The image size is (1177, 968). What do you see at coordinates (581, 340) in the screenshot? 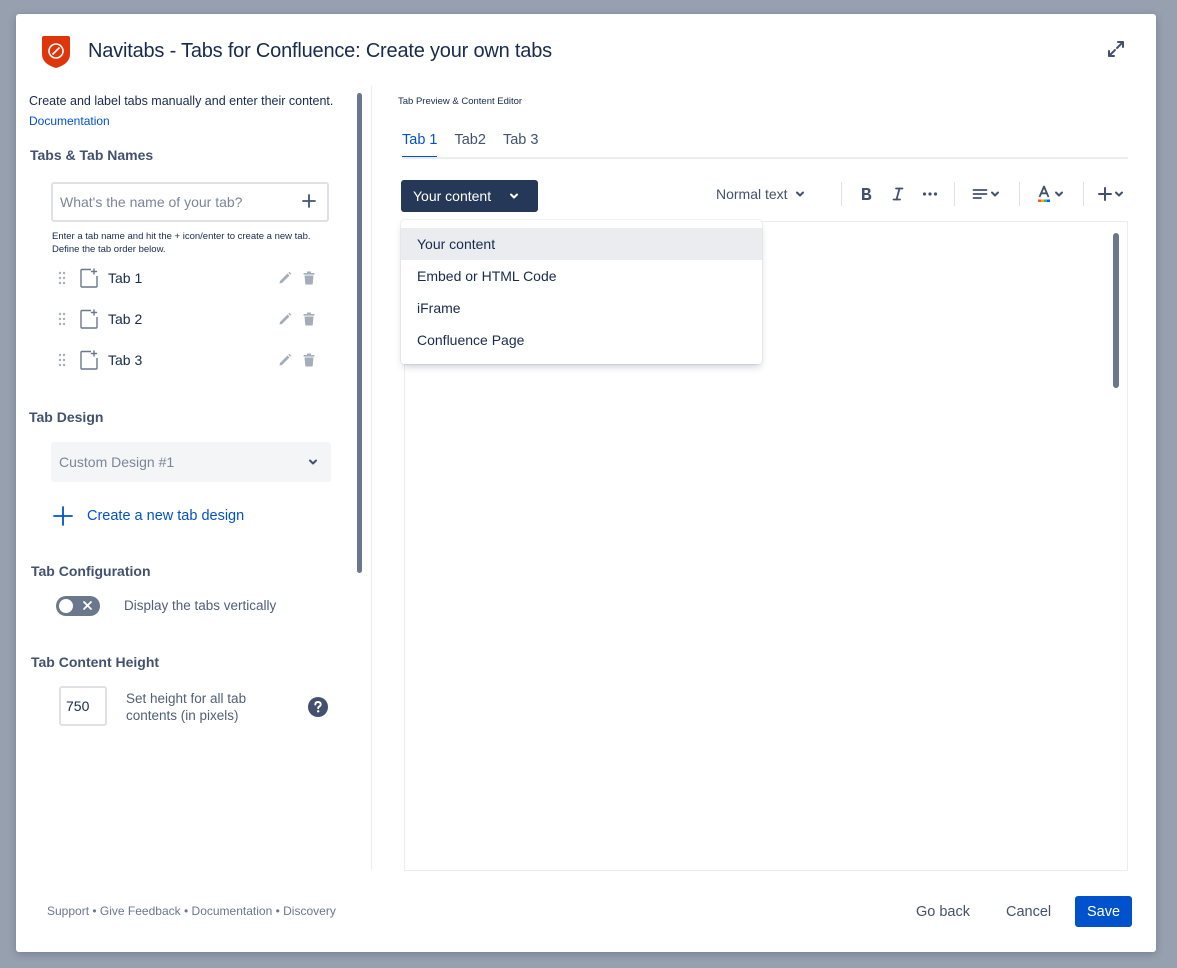
I see `menu-item-confluence-page: Confluence Page` at bounding box center [581, 340].